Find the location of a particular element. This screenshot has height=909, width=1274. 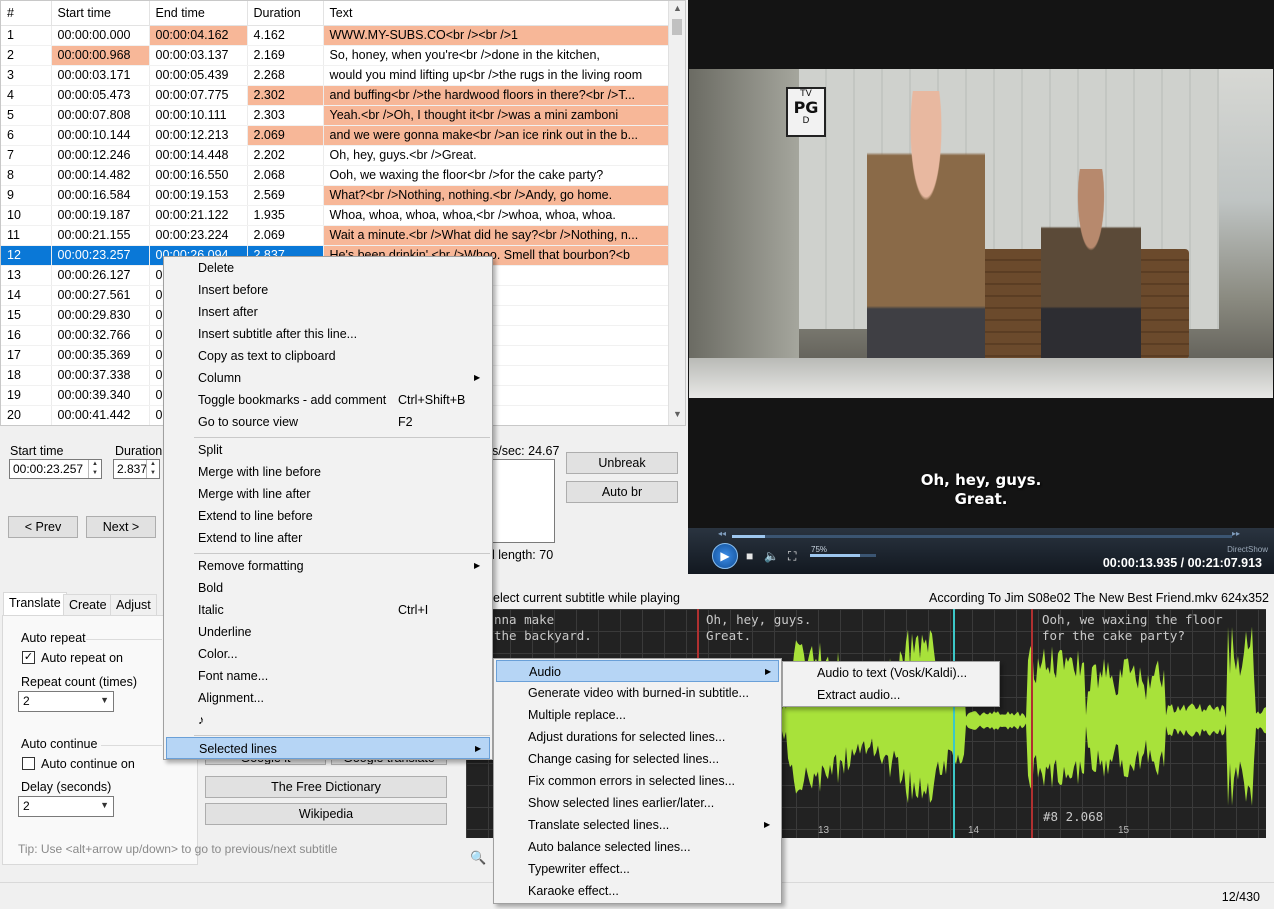

video-caption: Oh, hey, guys. Great. is located at coordinates (981, 490).